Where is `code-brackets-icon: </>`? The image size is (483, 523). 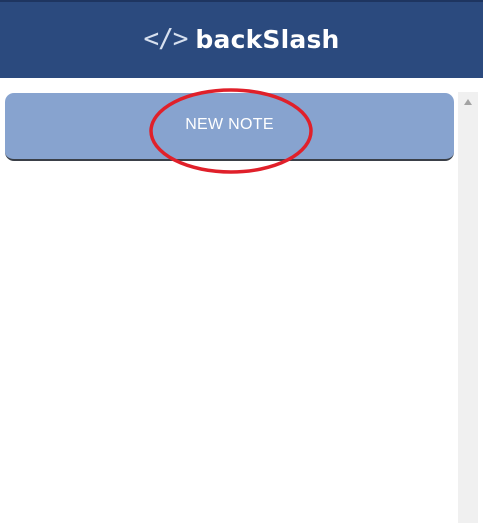 code-brackets-icon: </> is located at coordinates (165, 39).